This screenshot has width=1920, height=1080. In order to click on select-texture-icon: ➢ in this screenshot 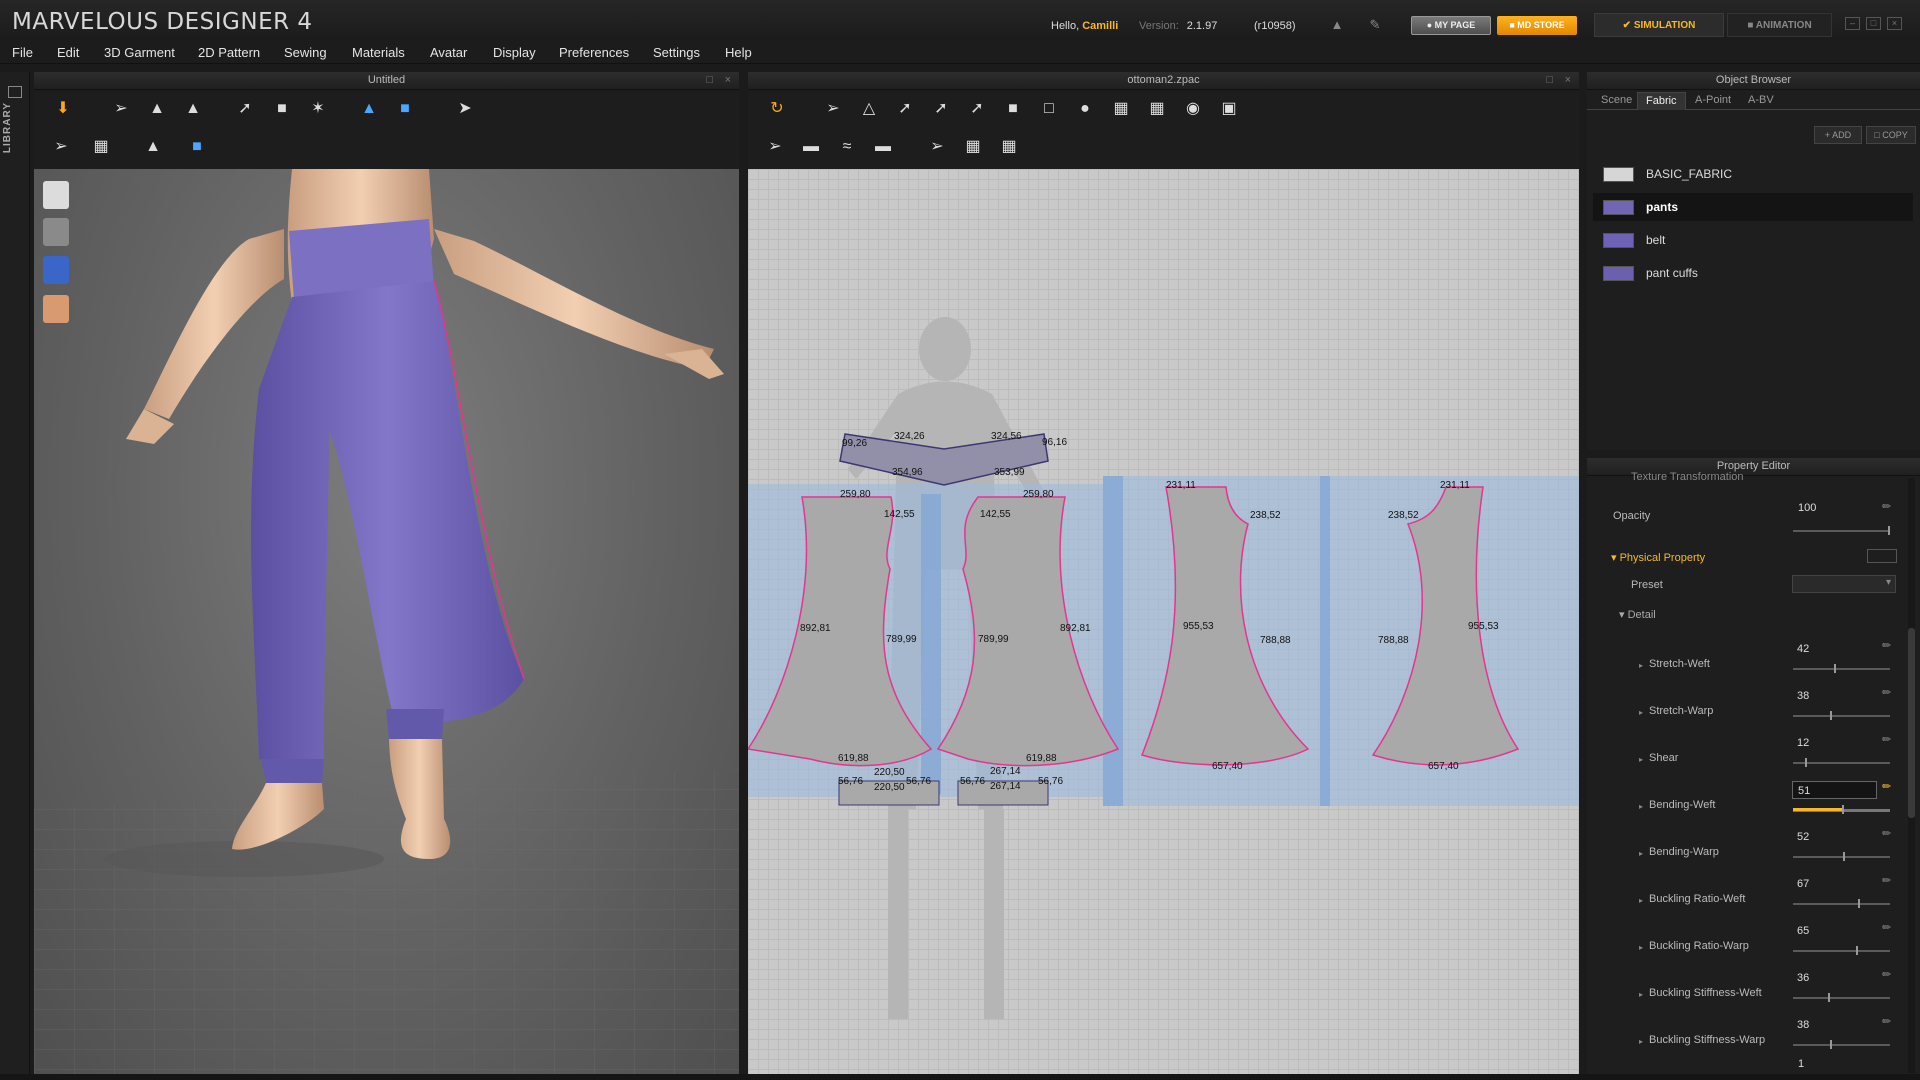, I will do `click(61, 147)`.